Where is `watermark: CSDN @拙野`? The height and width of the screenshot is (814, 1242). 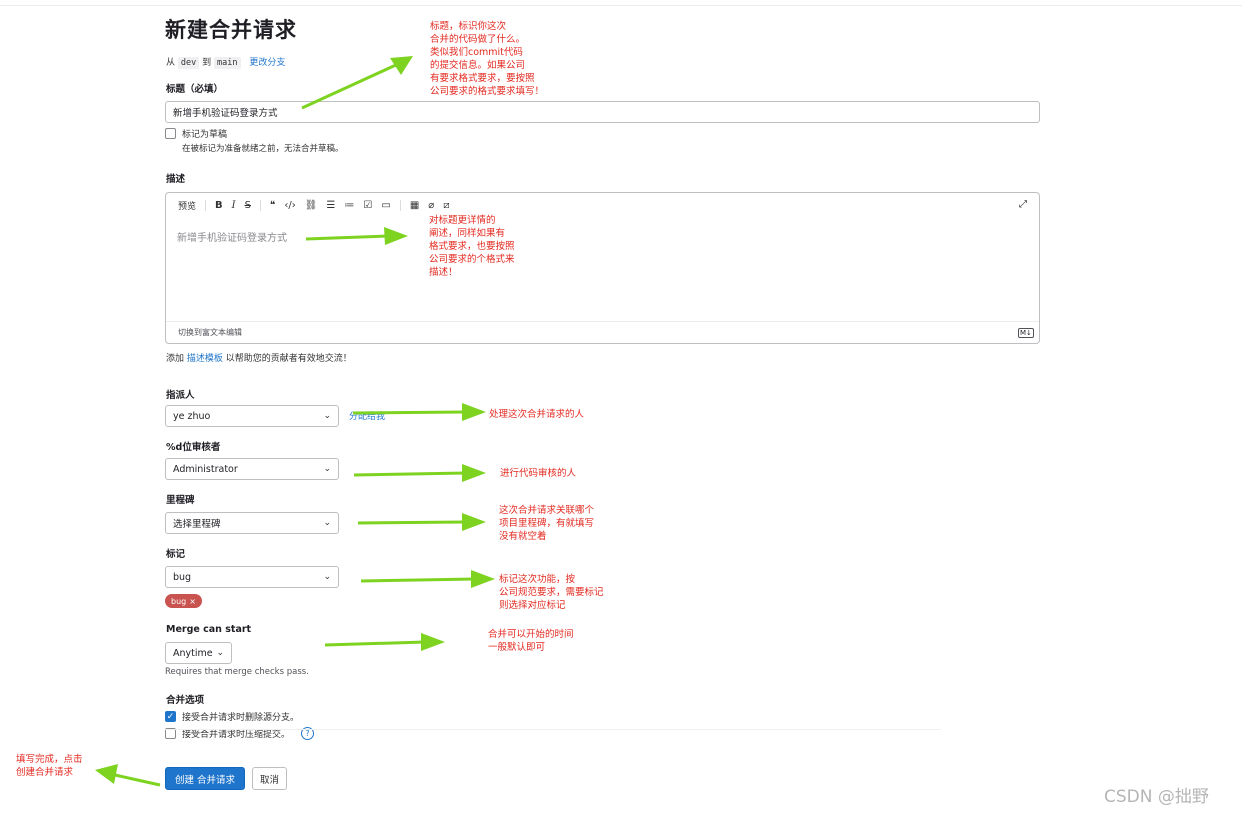 watermark: CSDN @拙野 is located at coordinates (1156, 797).